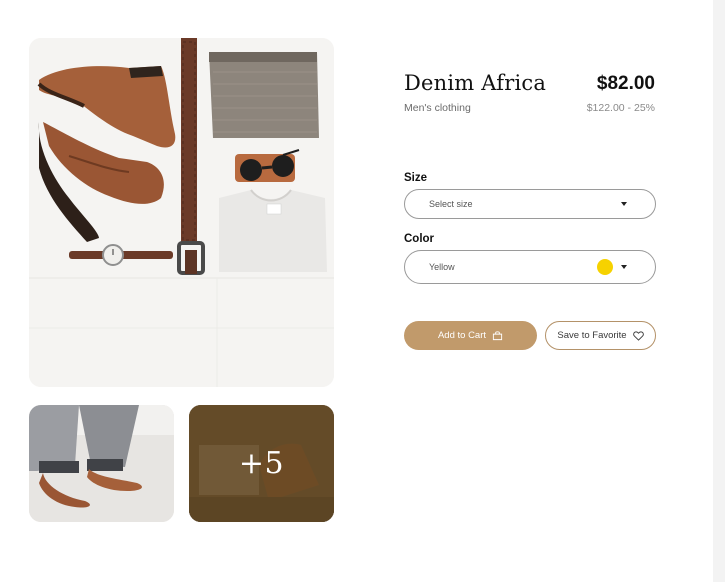 The image size is (725, 582). What do you see at coordinates (620, 108) in the screenshot?
I see `original-price-discount: $122.00 - 25%` at bounding box center [620, 108].